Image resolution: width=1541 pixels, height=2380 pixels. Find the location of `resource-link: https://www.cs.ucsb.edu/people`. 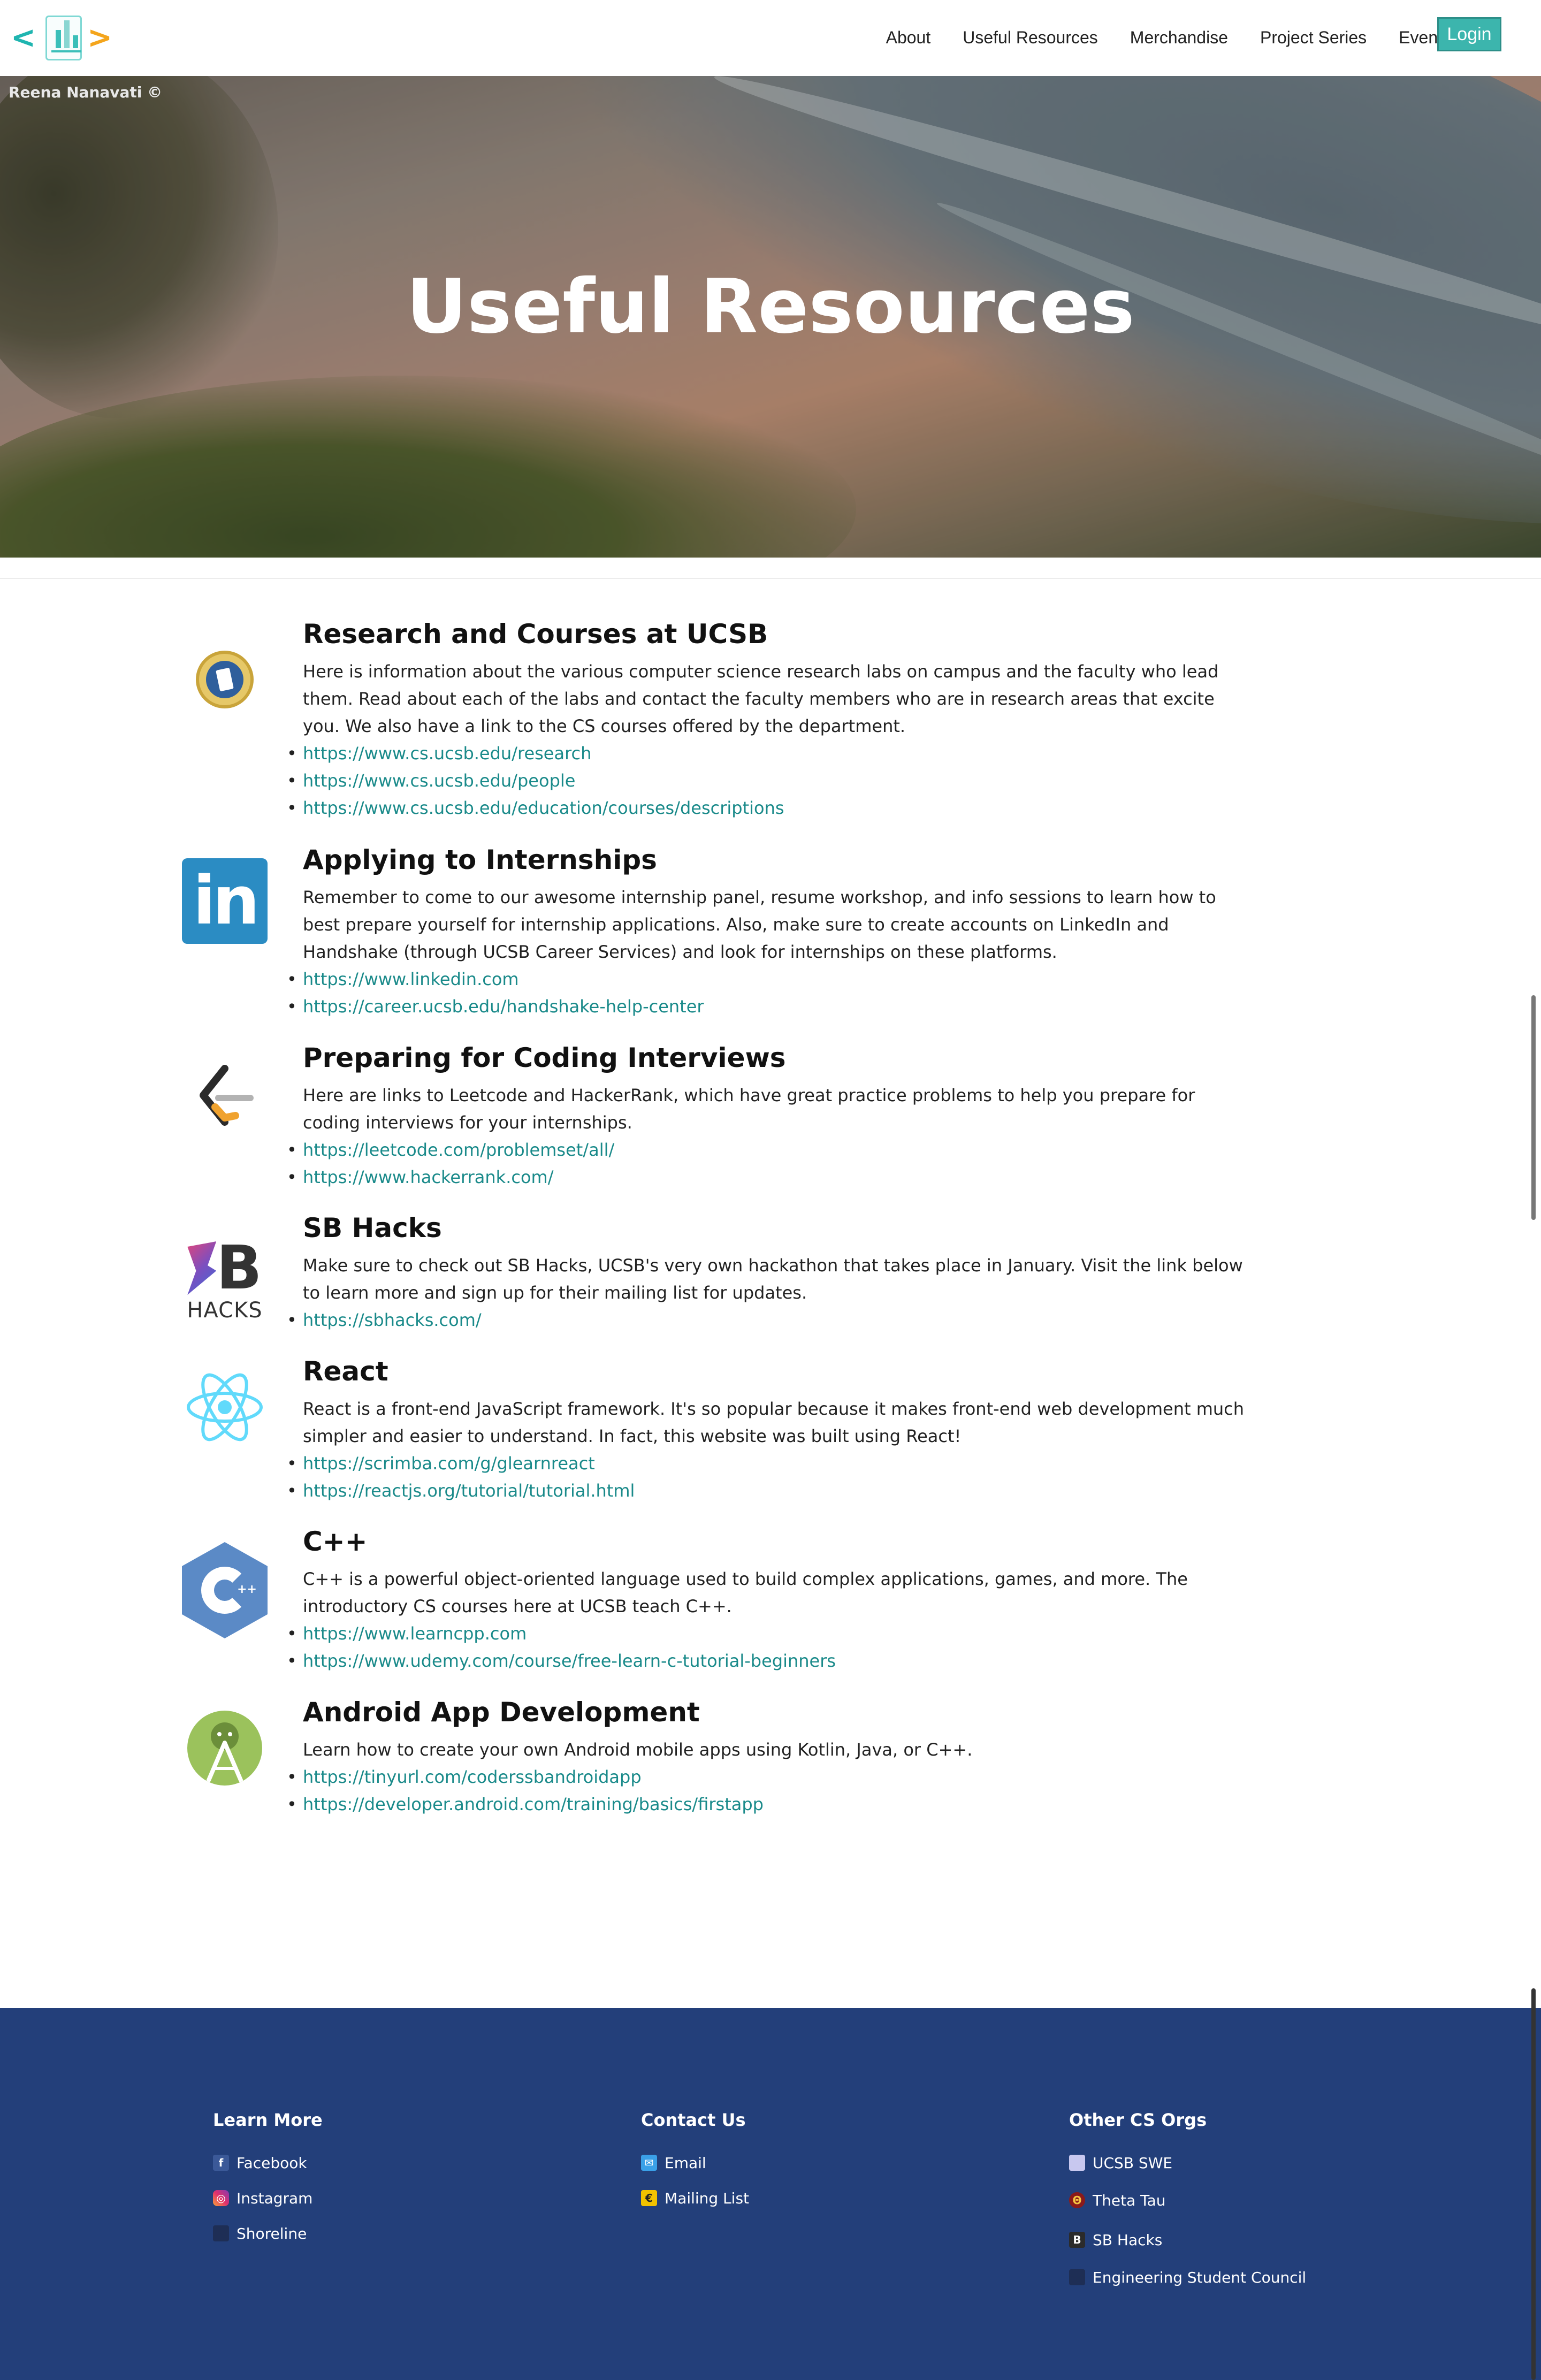

resource-link: https://www.cs.ucsb.edu/people is located at coordinates (439, 781).